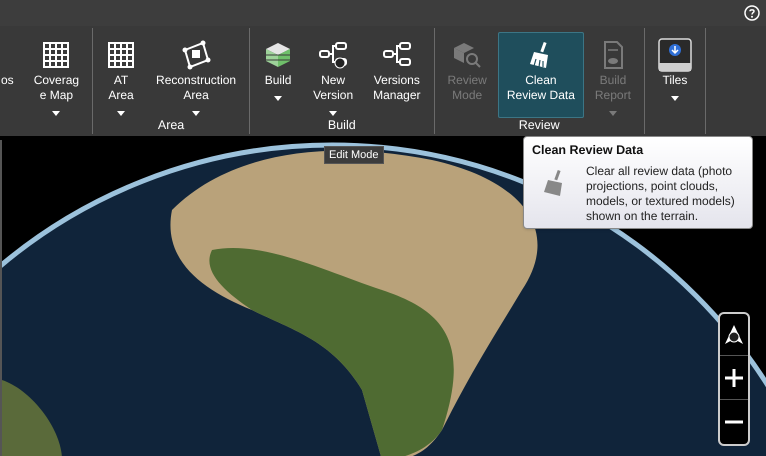 The height and width of the screenshot is (456, 766). Describe the element at coordinates (539, 125) in the screenshot. I see `group-label: Review` at that location.